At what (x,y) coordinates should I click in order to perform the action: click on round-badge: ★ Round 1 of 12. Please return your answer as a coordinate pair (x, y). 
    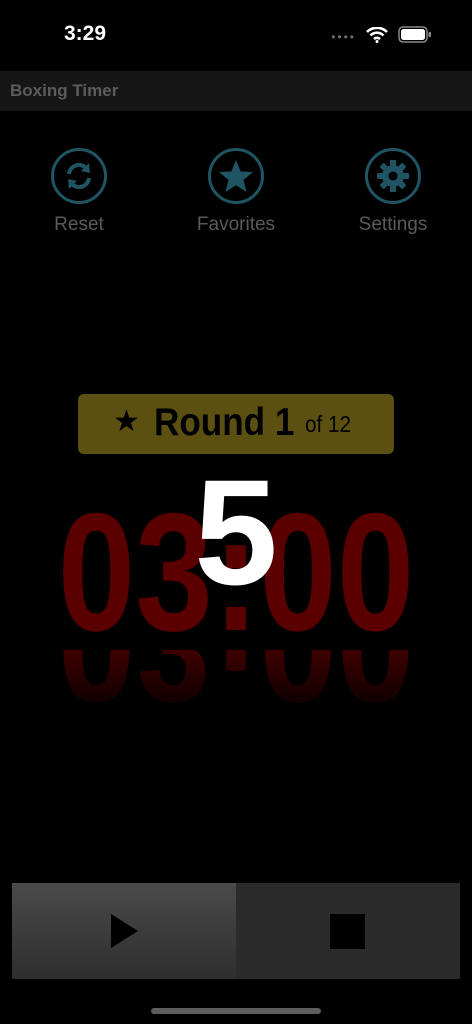
    Looking at the image, I should click on (236, 424).